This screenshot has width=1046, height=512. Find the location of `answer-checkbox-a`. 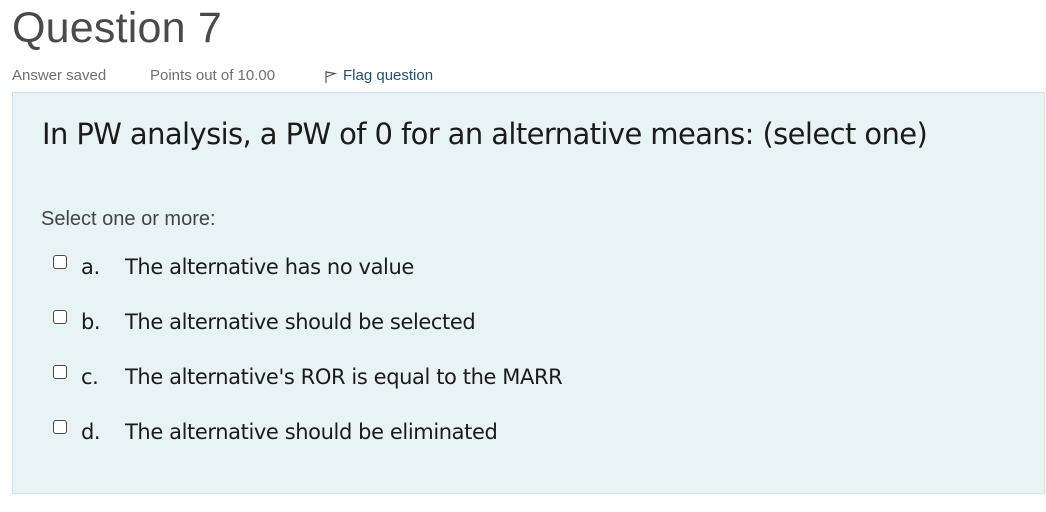

answer-checkbox-a is located at coordinates (60, 262).